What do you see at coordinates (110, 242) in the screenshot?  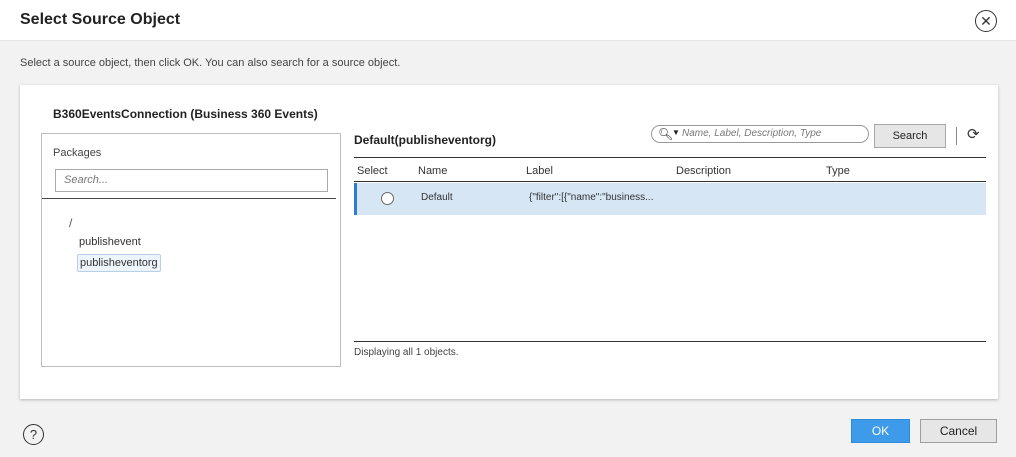 I see `tree-item-publishevent: publishevent` at bounding box center [110, 242].